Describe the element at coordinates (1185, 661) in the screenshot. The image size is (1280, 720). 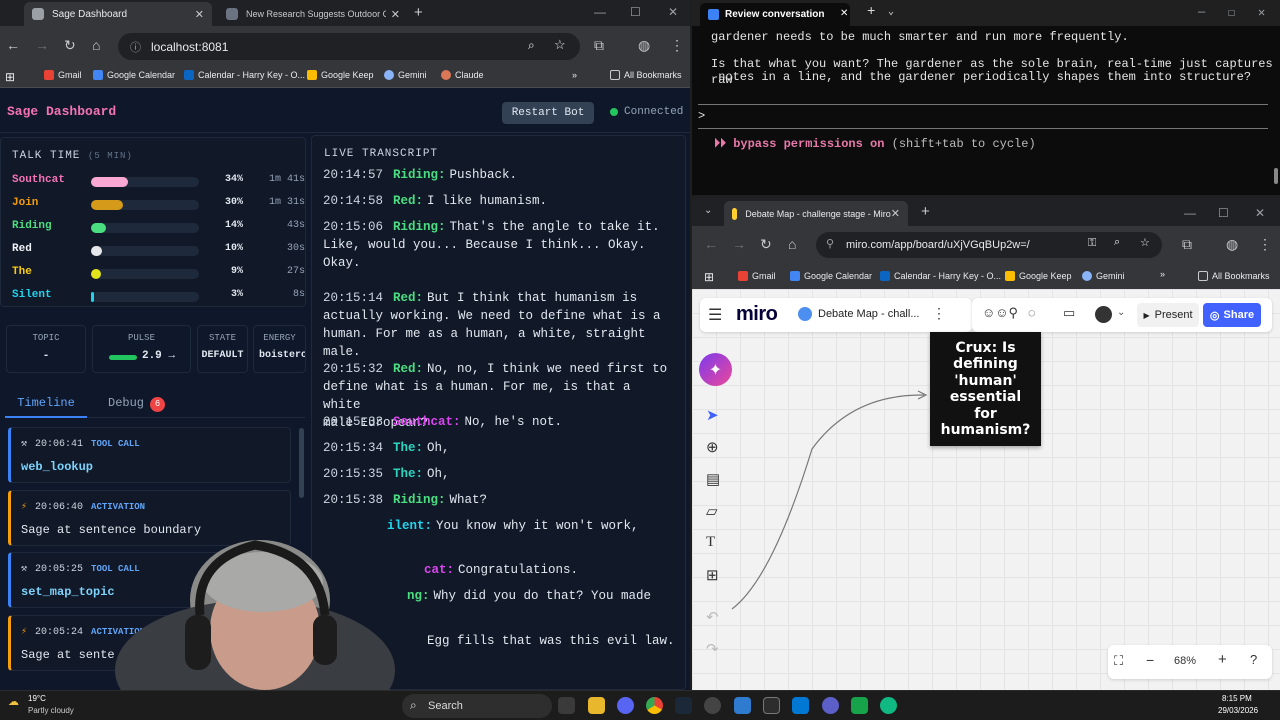
I see `zoom-level: 68%` at that location.